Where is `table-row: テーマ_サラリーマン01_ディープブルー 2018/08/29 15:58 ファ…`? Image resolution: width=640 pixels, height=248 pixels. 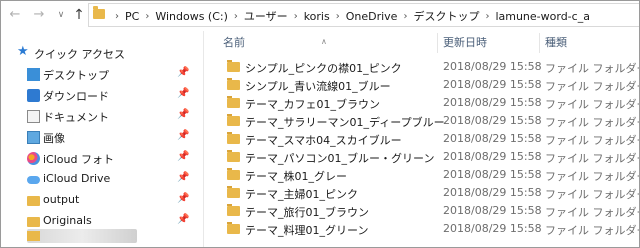 table-row: テーマ_サラリーマン01_ディープブルー 2018/08/29 15:58 ファ… is located at coordinates (422, 121).